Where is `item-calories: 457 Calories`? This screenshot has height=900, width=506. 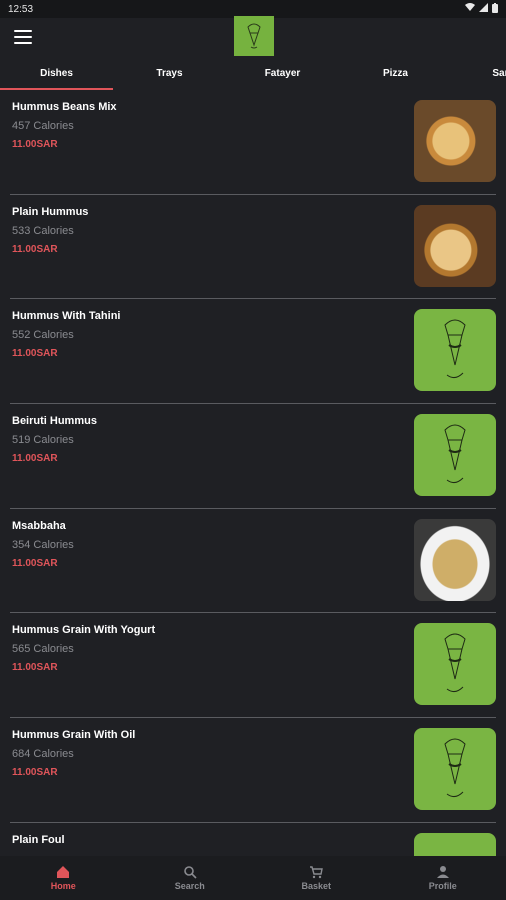 item-calories: 457 Calories is located at coordinates (43, 126).